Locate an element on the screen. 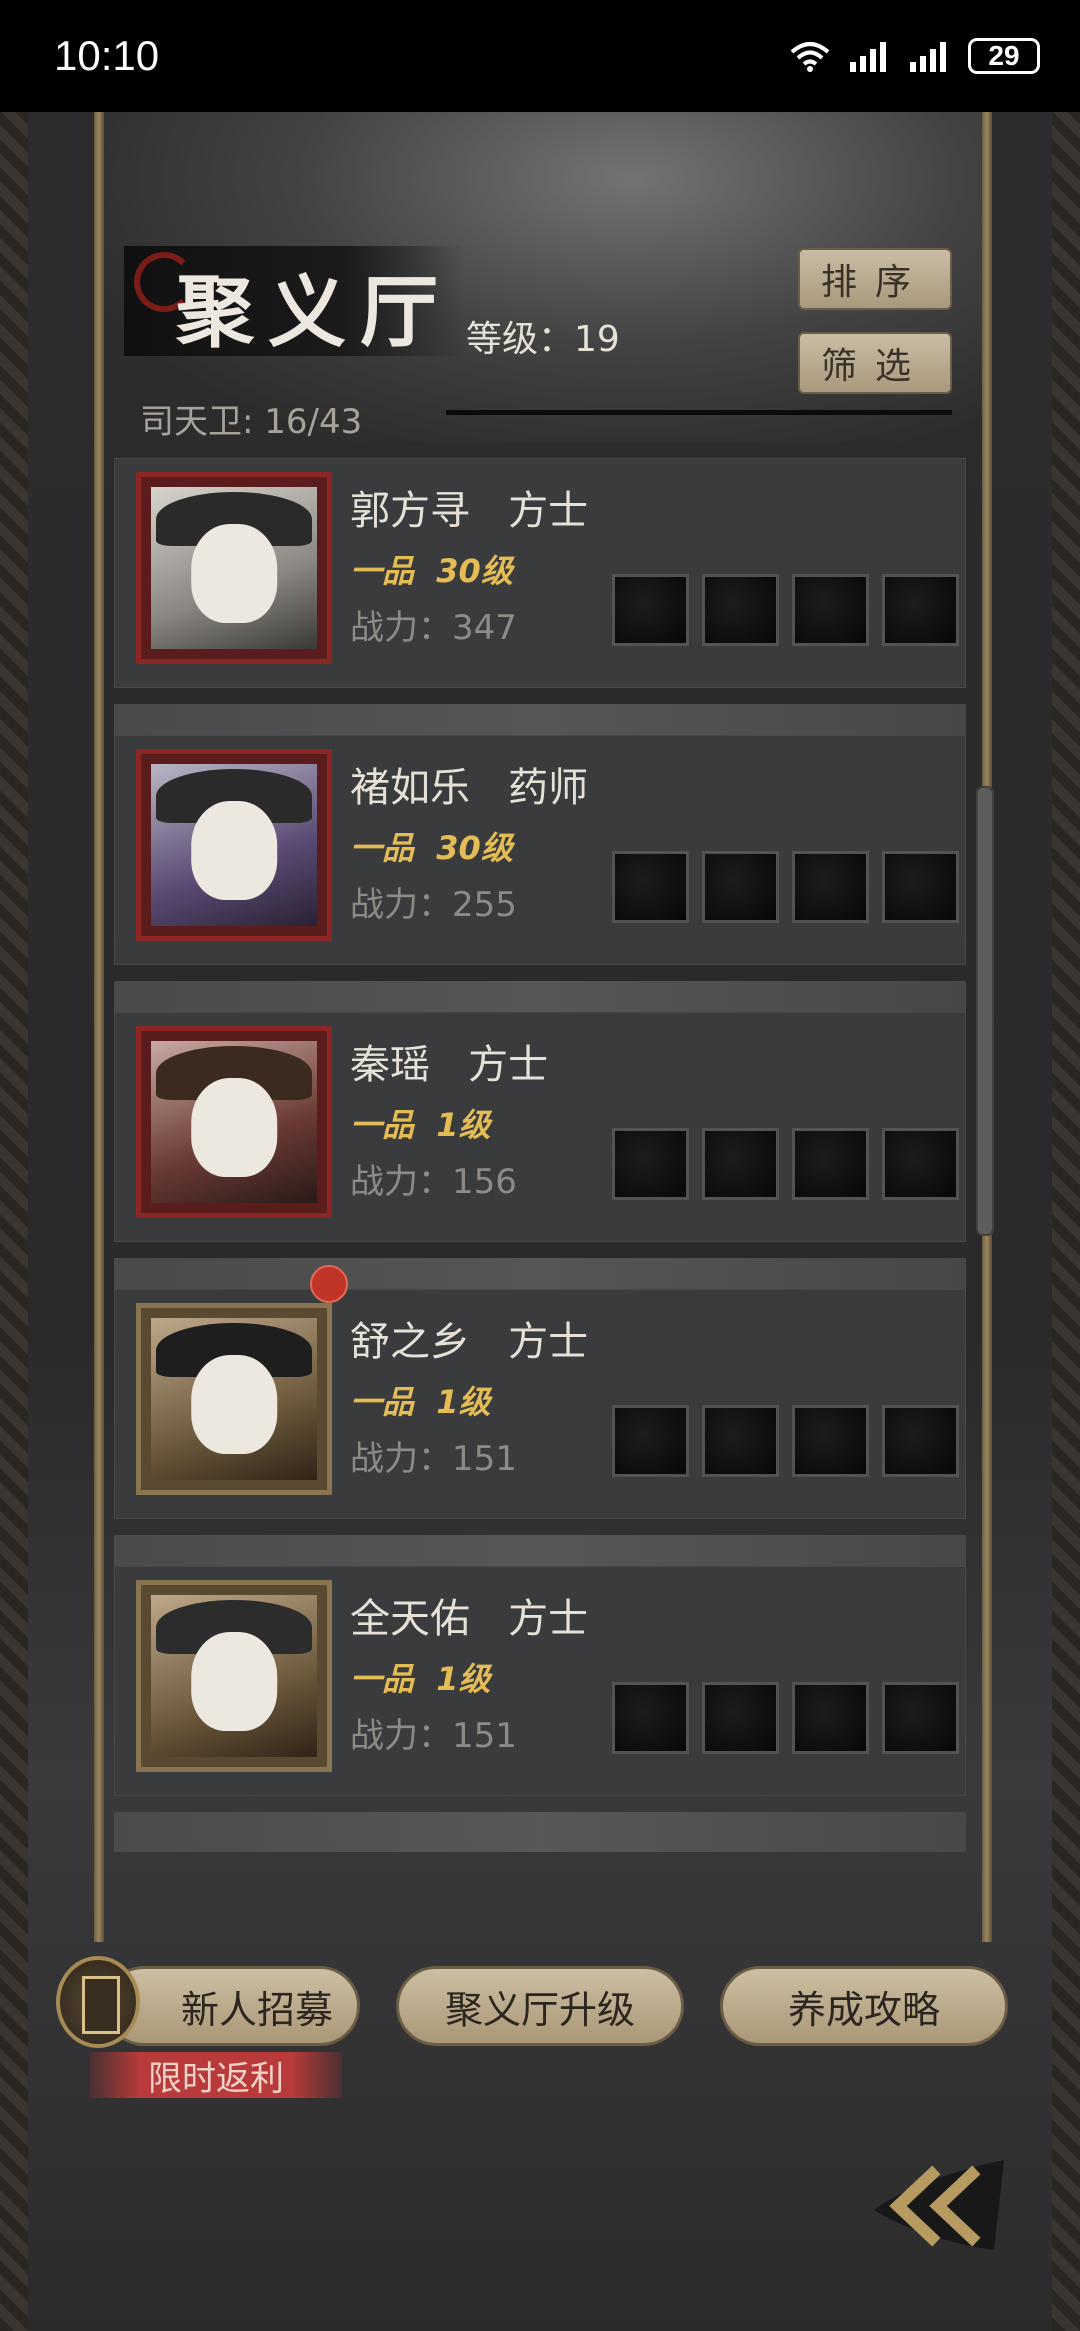 The width and height of the screenshot is (1080, 2331). list-scrollbar is located at coordinates (985, 1011).